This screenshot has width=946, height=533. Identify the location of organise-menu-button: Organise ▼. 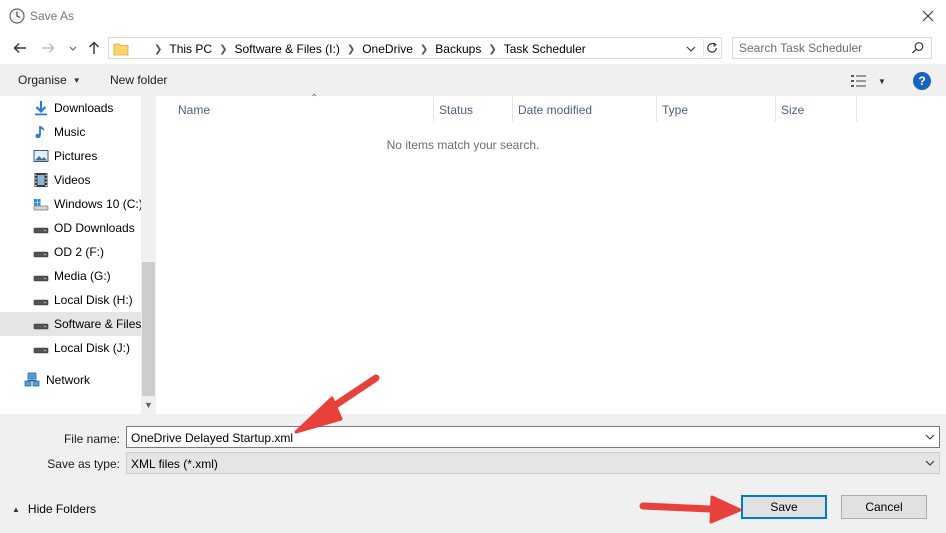
(49, 80).